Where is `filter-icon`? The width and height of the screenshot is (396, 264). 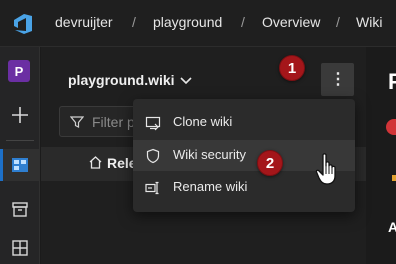
filter-icon is located at coordinates (77, 122).